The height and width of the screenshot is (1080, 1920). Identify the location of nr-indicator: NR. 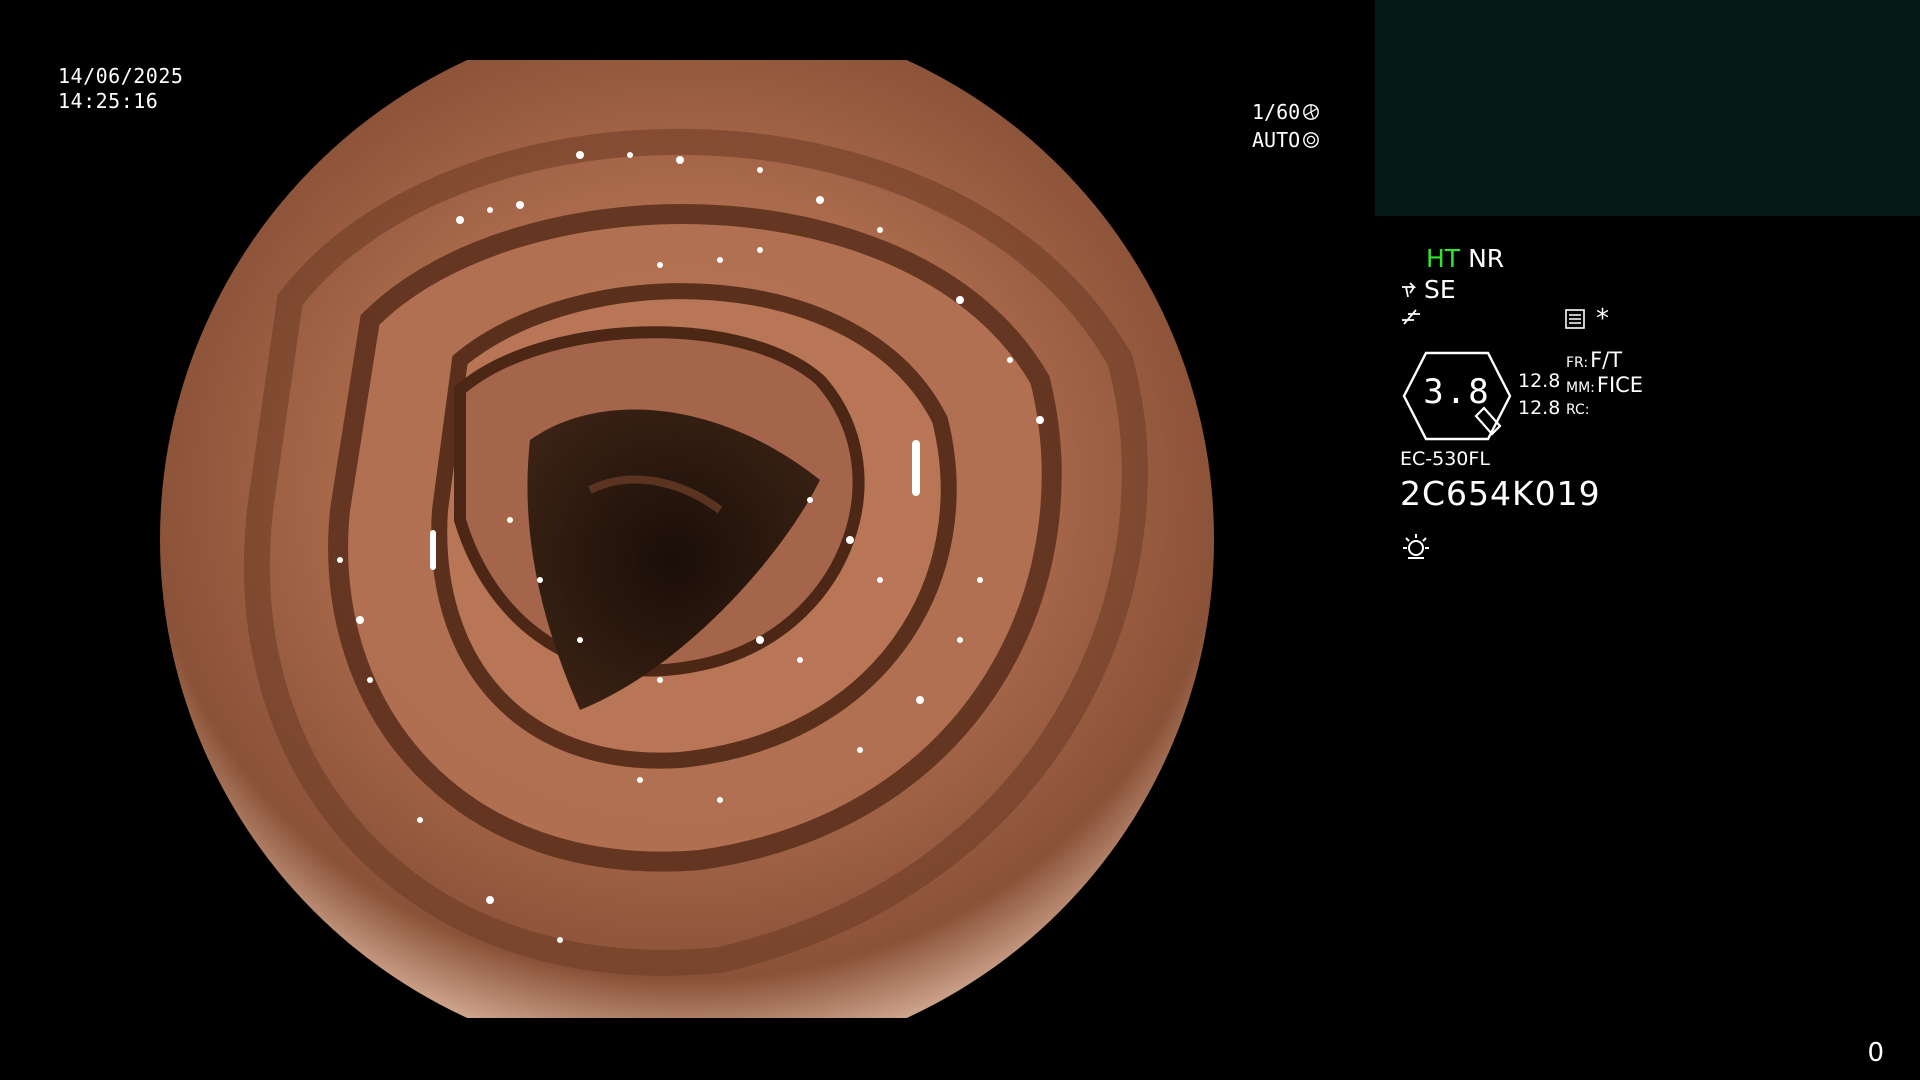
(1486, 258).